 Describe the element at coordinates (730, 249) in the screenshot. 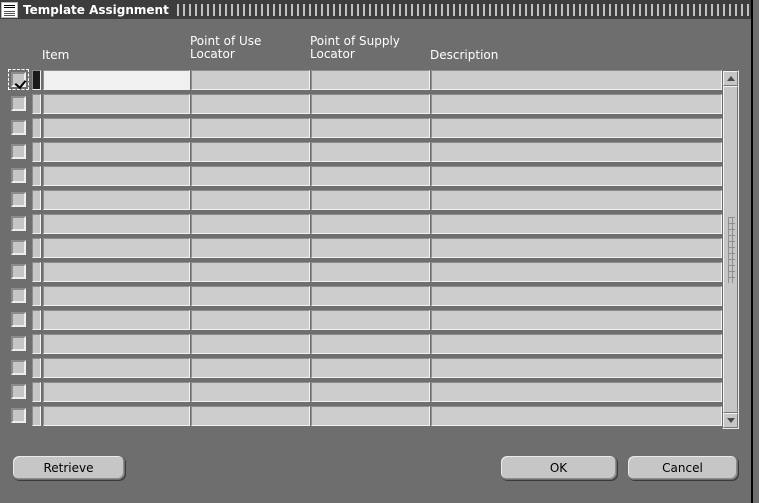

I see `scrollbar-thumb` at that location.